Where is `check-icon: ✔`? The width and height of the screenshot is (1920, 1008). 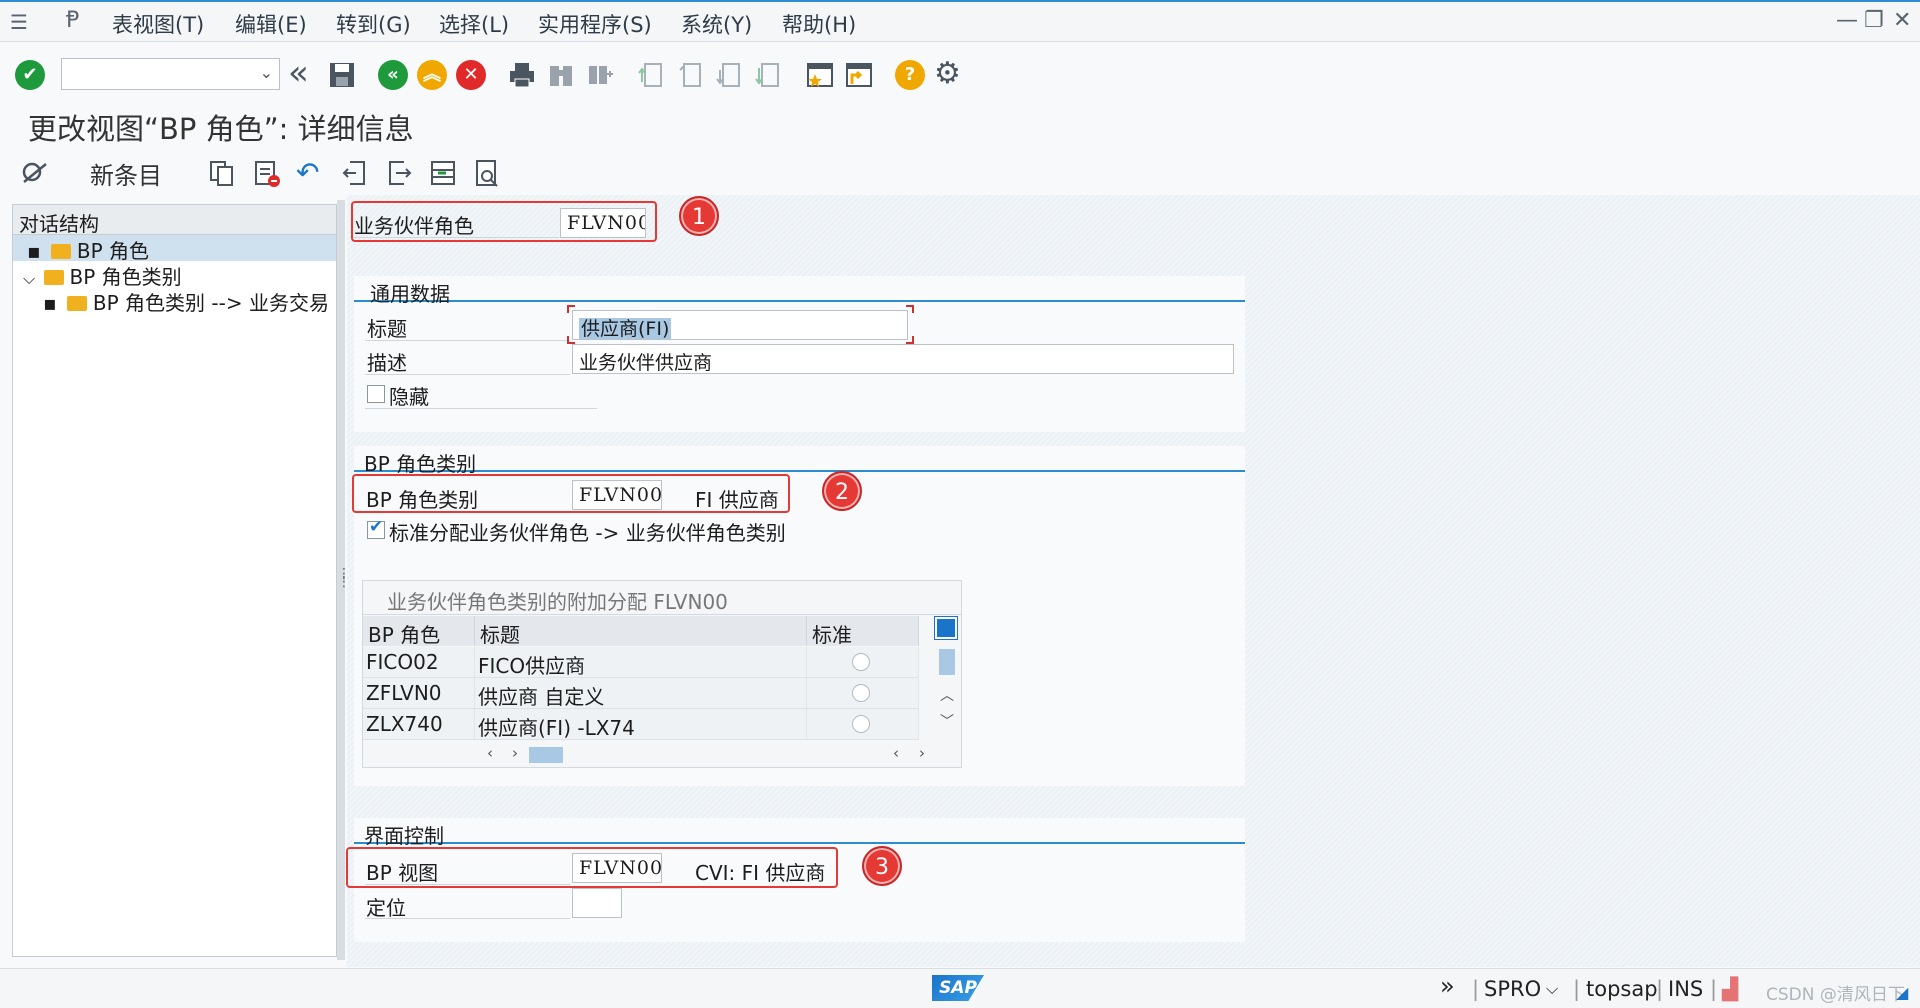
check-icon: ✔ is located at coordinates (376, 527).